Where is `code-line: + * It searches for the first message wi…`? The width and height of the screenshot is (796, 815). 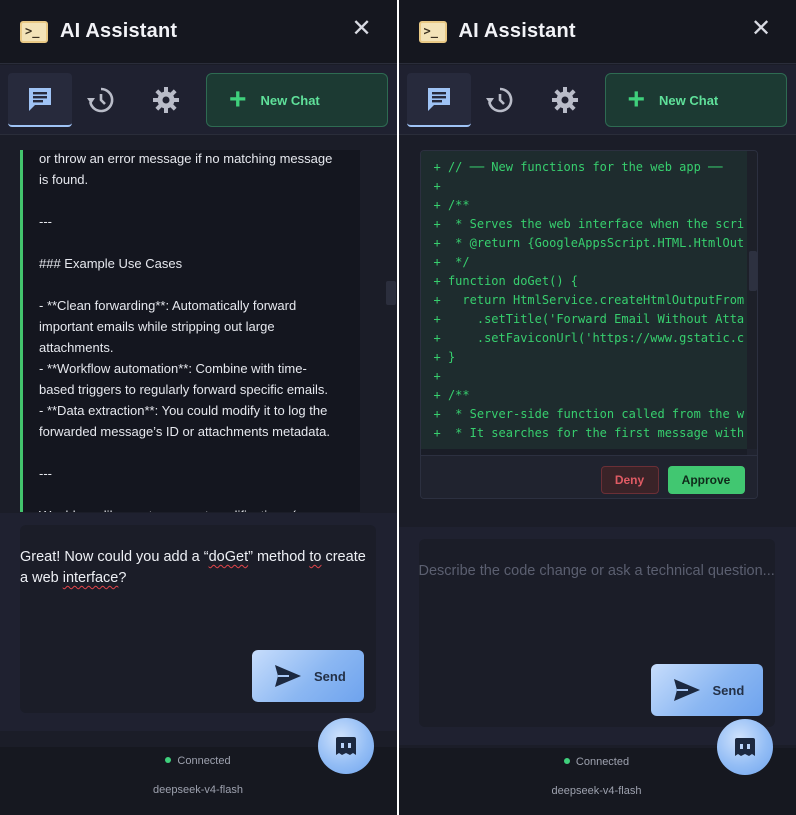
code-line: + * It searches for the first message wi… is located at coordinates (589, 433).